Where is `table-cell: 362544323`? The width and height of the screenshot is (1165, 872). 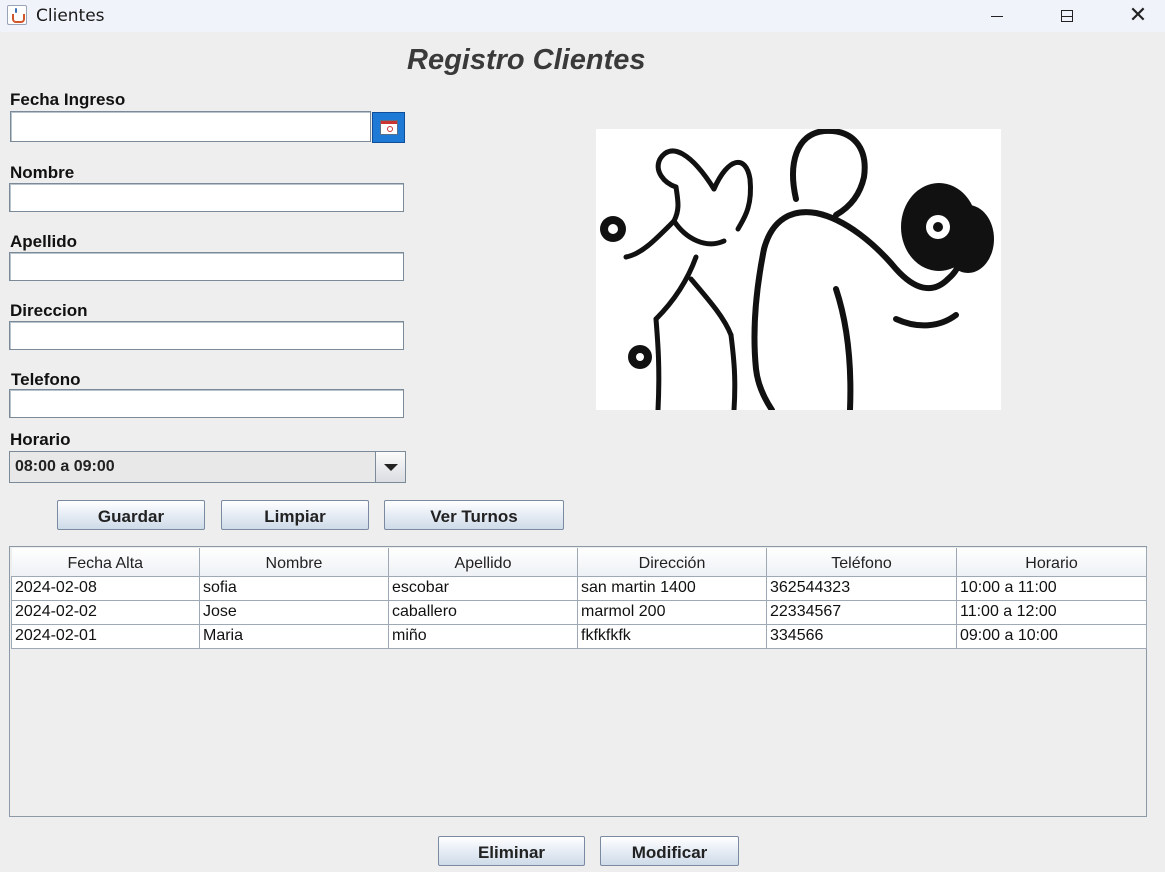 table-cell: 362544323 is located at coordinates (861, 588).